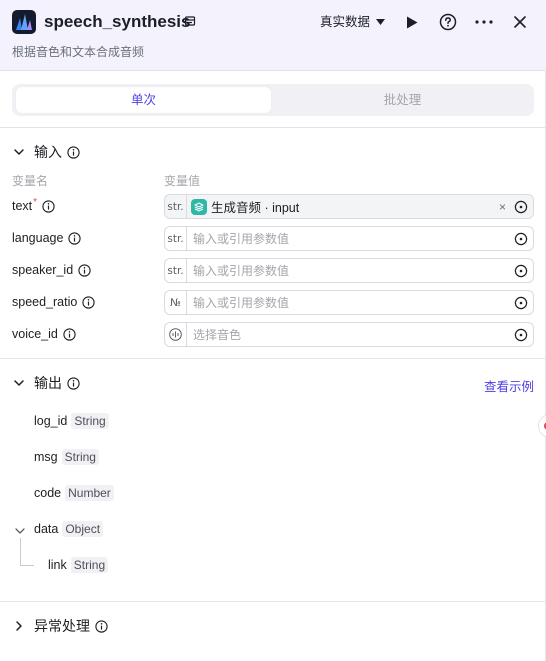 The width and height of the screenshot is (546, 661). What do you see at coordinates (402, 100) in the screenshot?
I see `tab-batch: 批处理` at bounding box center [402, 100].